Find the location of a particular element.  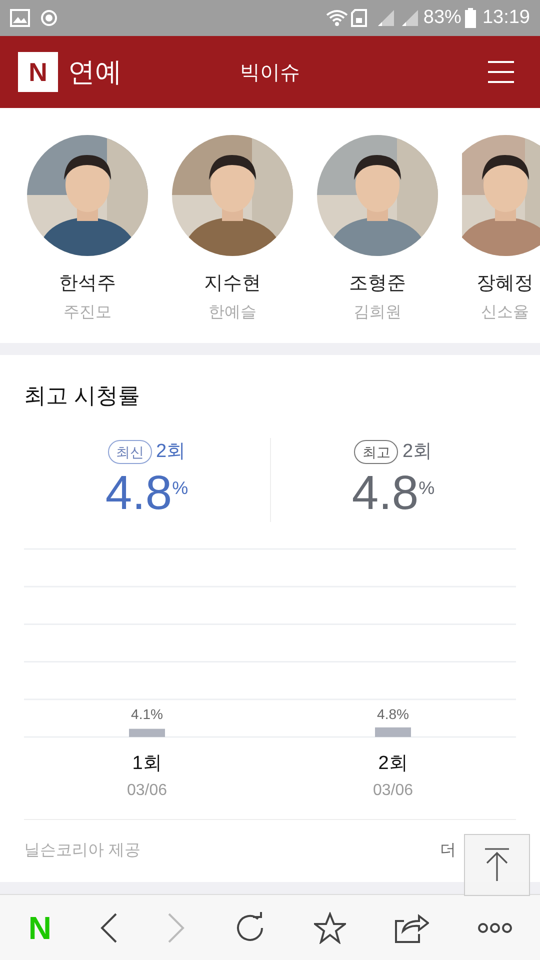

more-link: 더 is located at coordinates (448, 851).